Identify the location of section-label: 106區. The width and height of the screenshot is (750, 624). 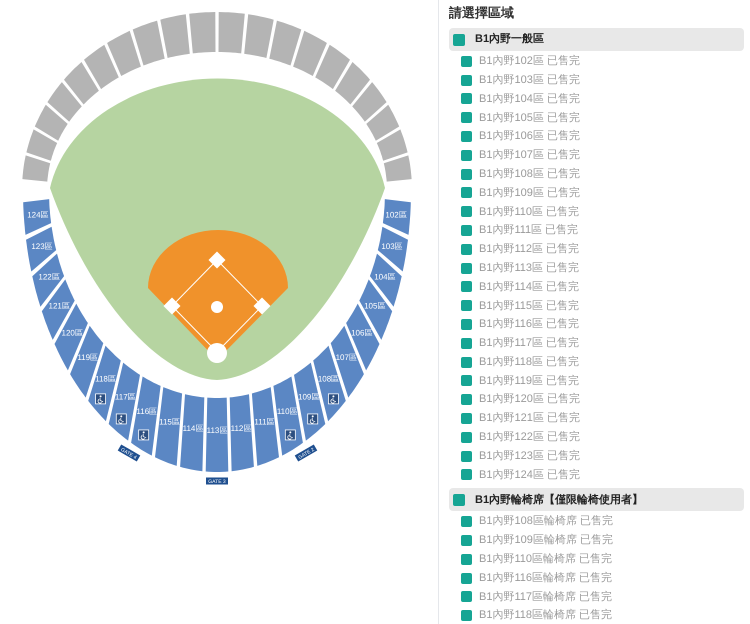
(361, 333).